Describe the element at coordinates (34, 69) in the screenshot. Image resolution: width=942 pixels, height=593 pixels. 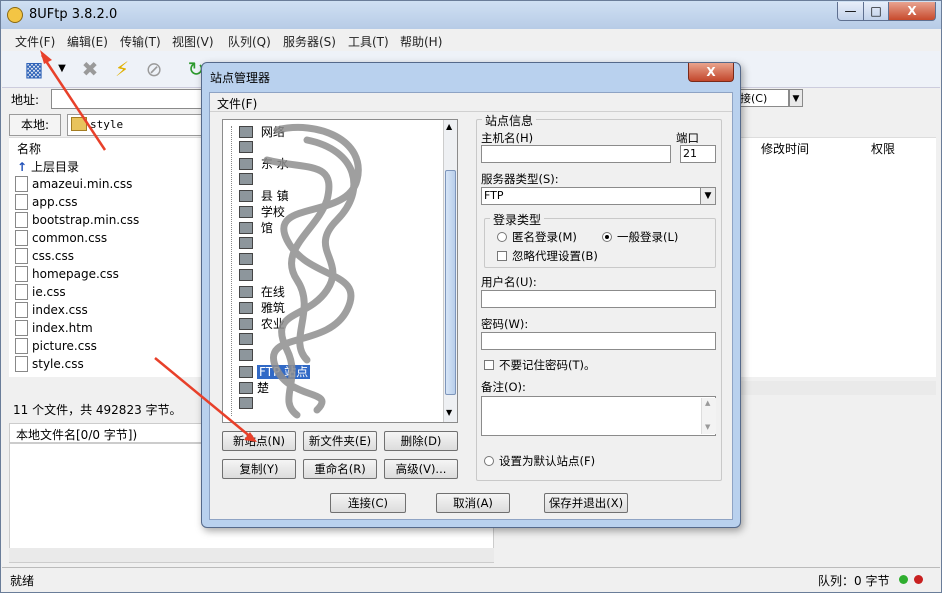
I see `computer-icon: ▩` at that location.